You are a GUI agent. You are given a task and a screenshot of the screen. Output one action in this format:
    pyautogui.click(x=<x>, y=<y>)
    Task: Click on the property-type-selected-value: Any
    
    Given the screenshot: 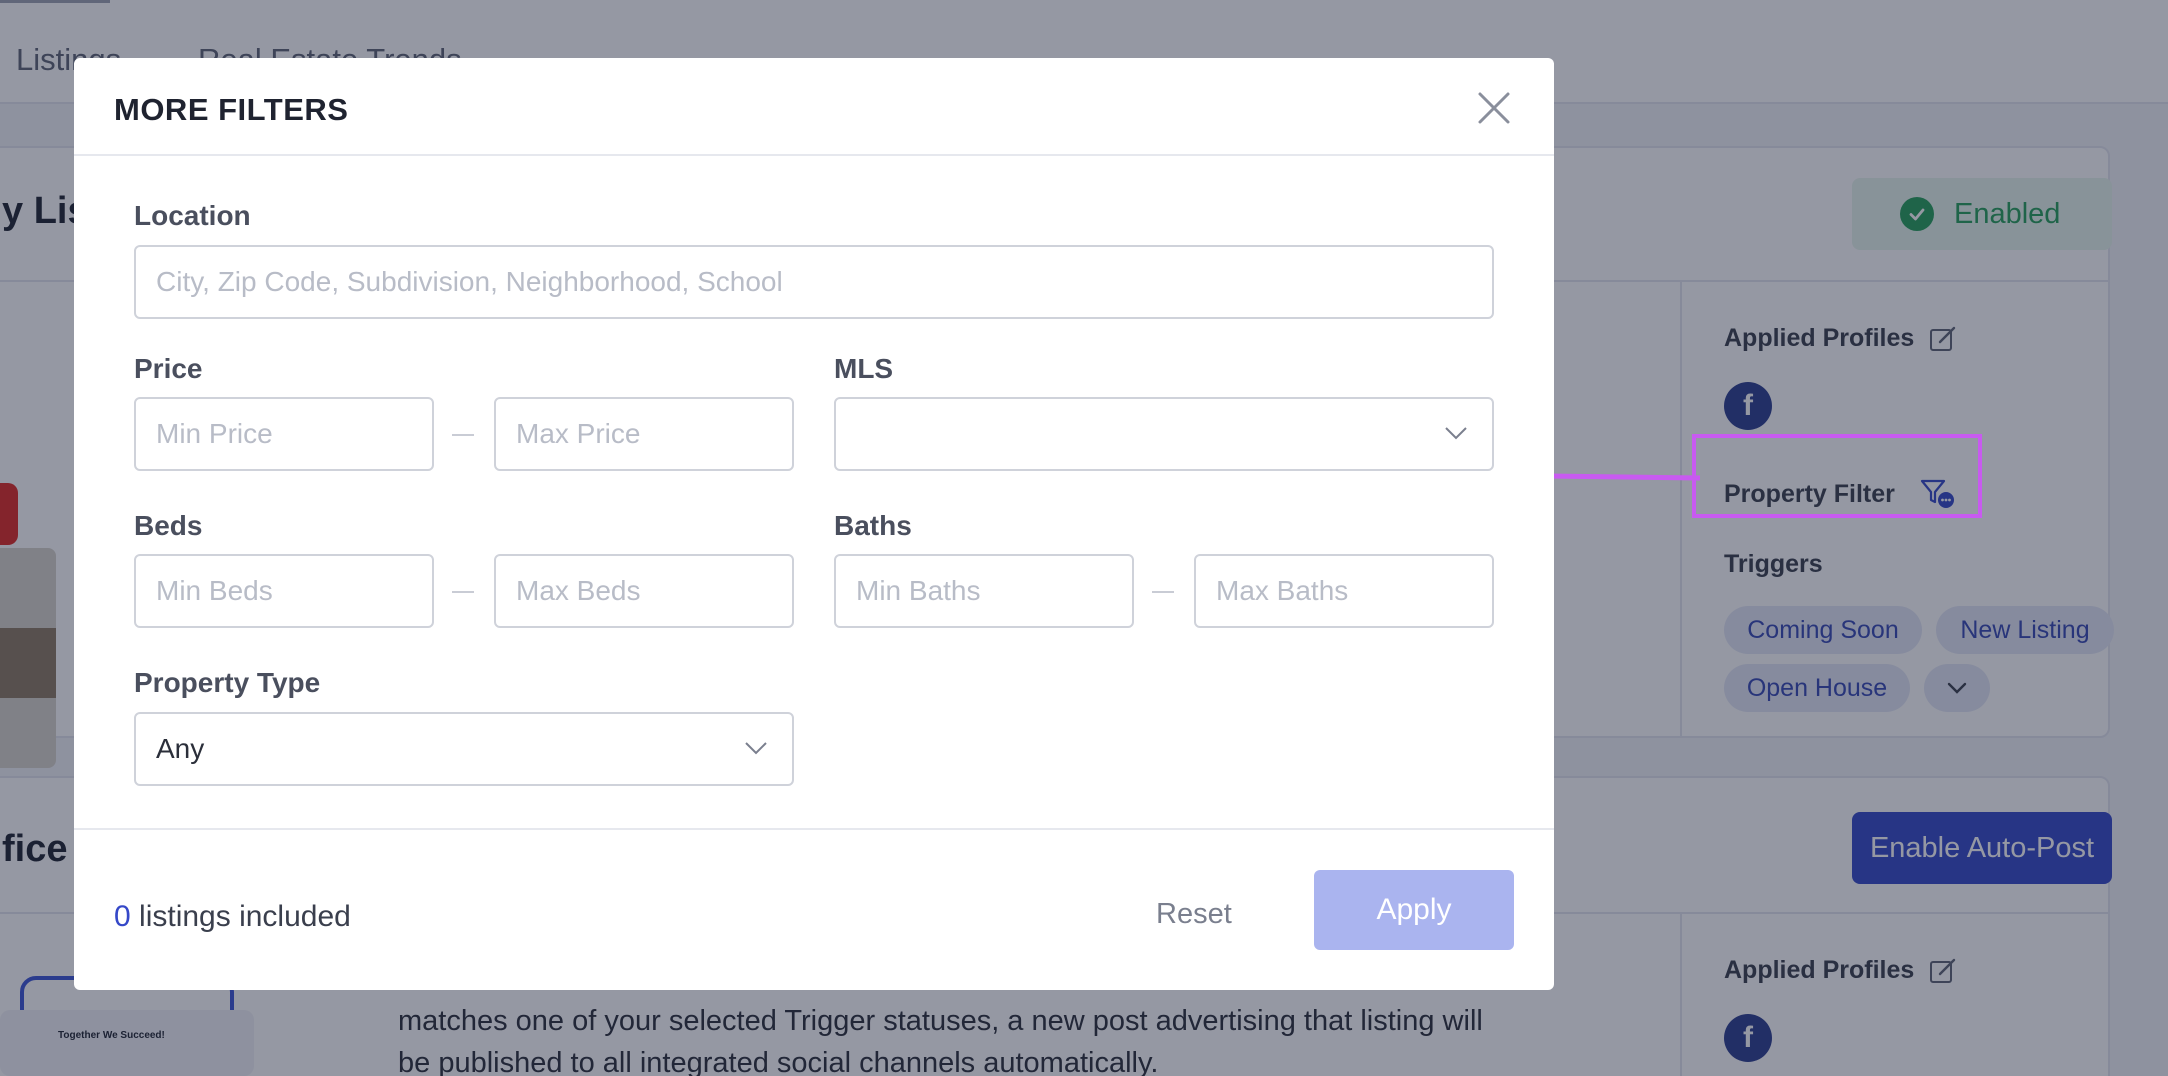 What is the action you would take?
    pyautogui.click(x=180, y=748)
    